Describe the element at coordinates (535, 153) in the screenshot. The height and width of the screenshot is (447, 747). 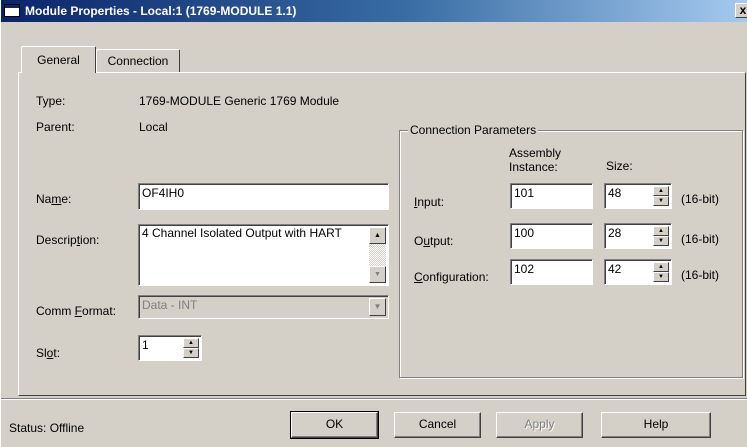
I see `assembly-header: Assembly` at that location.